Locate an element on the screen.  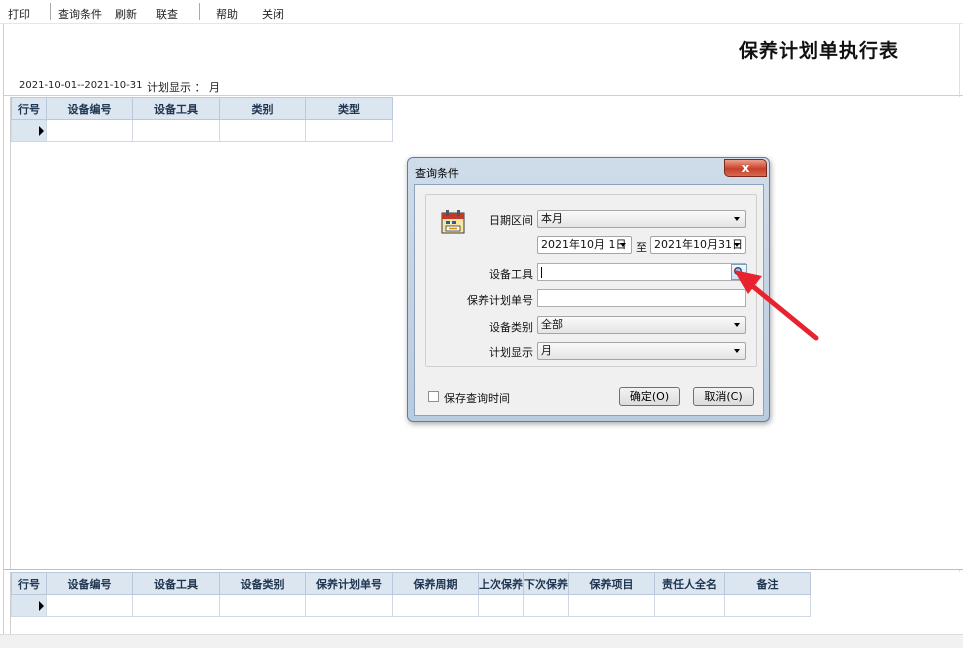
text-caret is located at coordinates (541, 272).